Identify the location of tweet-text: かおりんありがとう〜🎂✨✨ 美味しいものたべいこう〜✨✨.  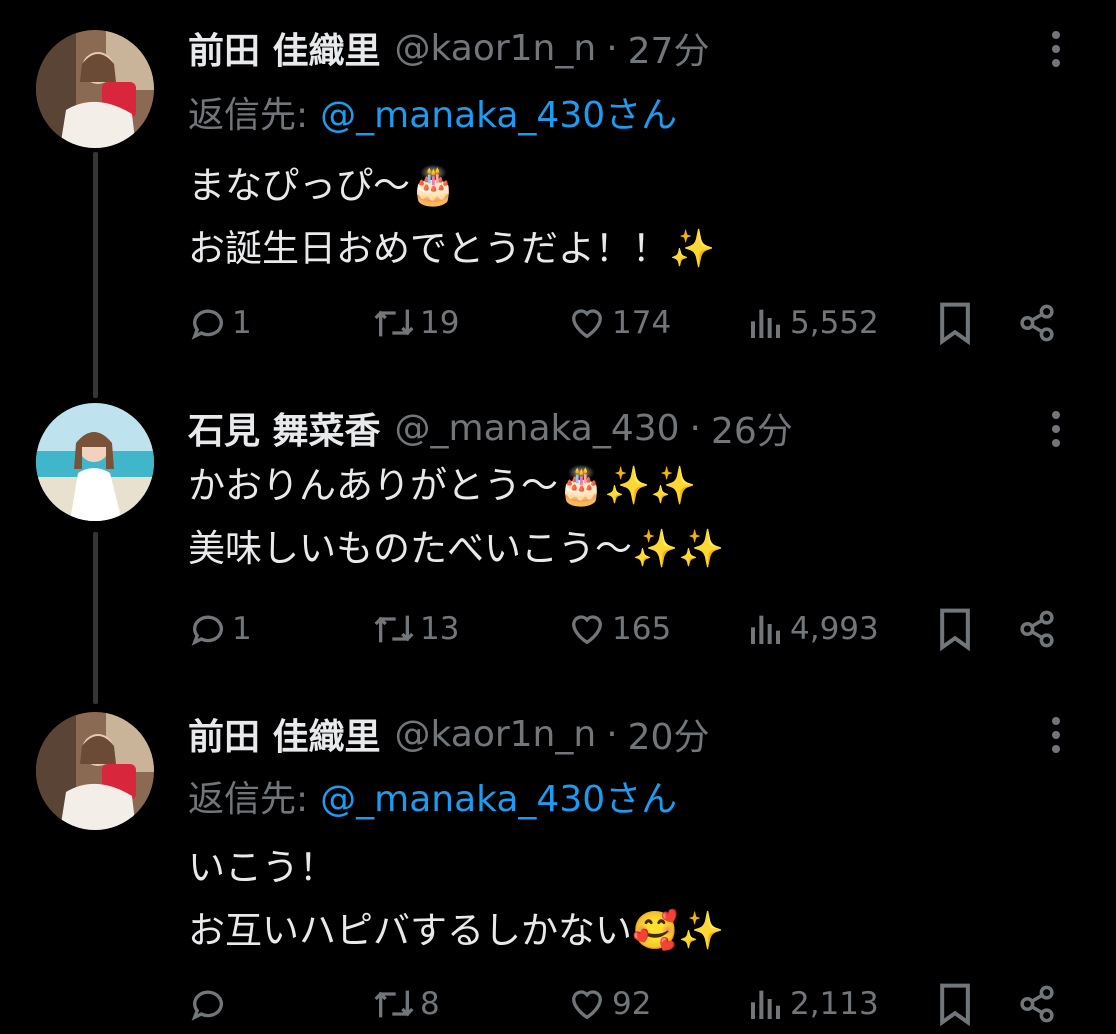
(456, 517).